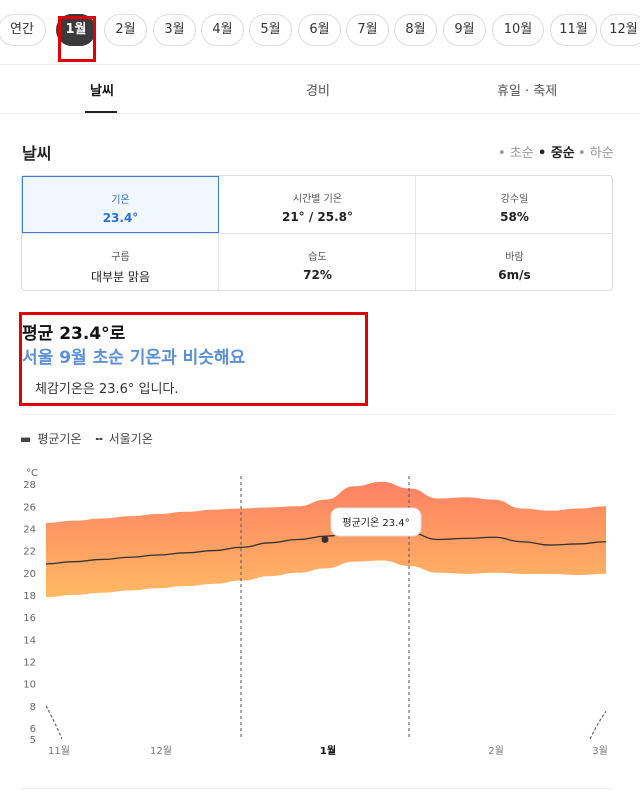  I want to click on y-tick-label: 20, so click(29, 574).